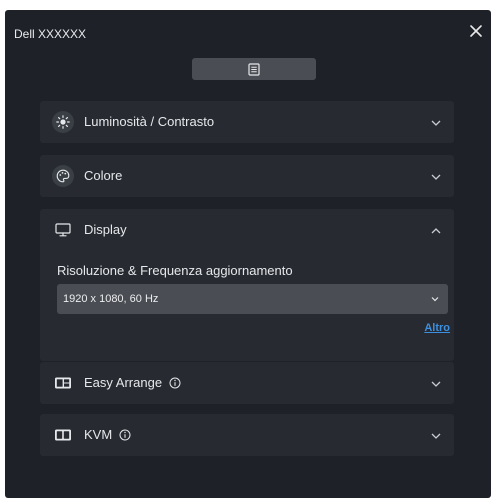  I want to click on monitor-icon, so click(63, 230).